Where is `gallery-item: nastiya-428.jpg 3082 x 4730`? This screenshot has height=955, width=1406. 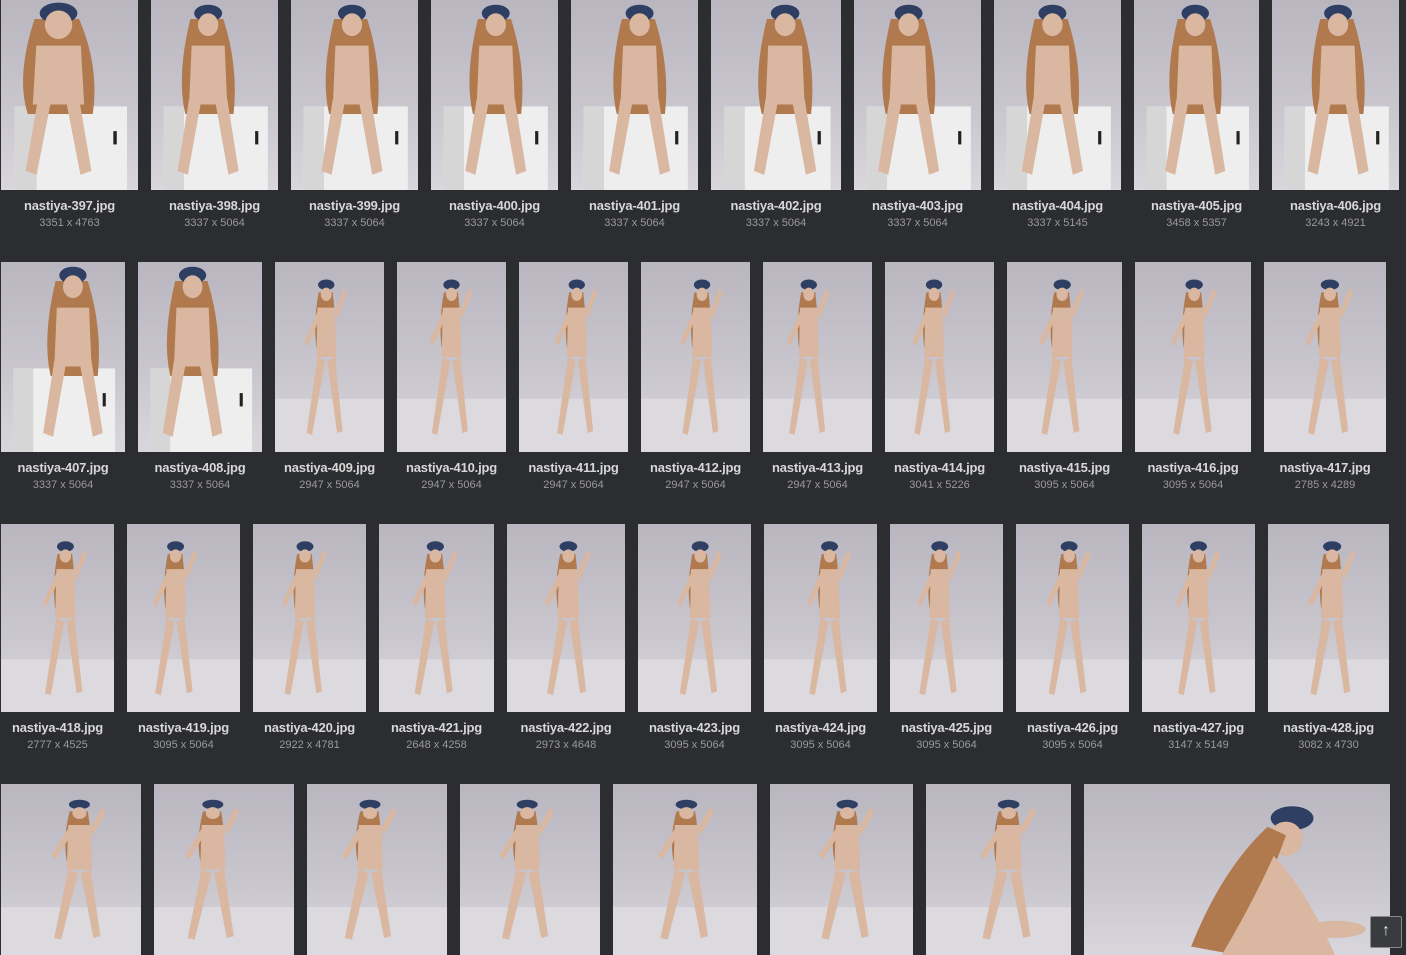 gallery-item: nastiya-428.jpg 3082 x 4730 is located at coordinates (1328, 637).